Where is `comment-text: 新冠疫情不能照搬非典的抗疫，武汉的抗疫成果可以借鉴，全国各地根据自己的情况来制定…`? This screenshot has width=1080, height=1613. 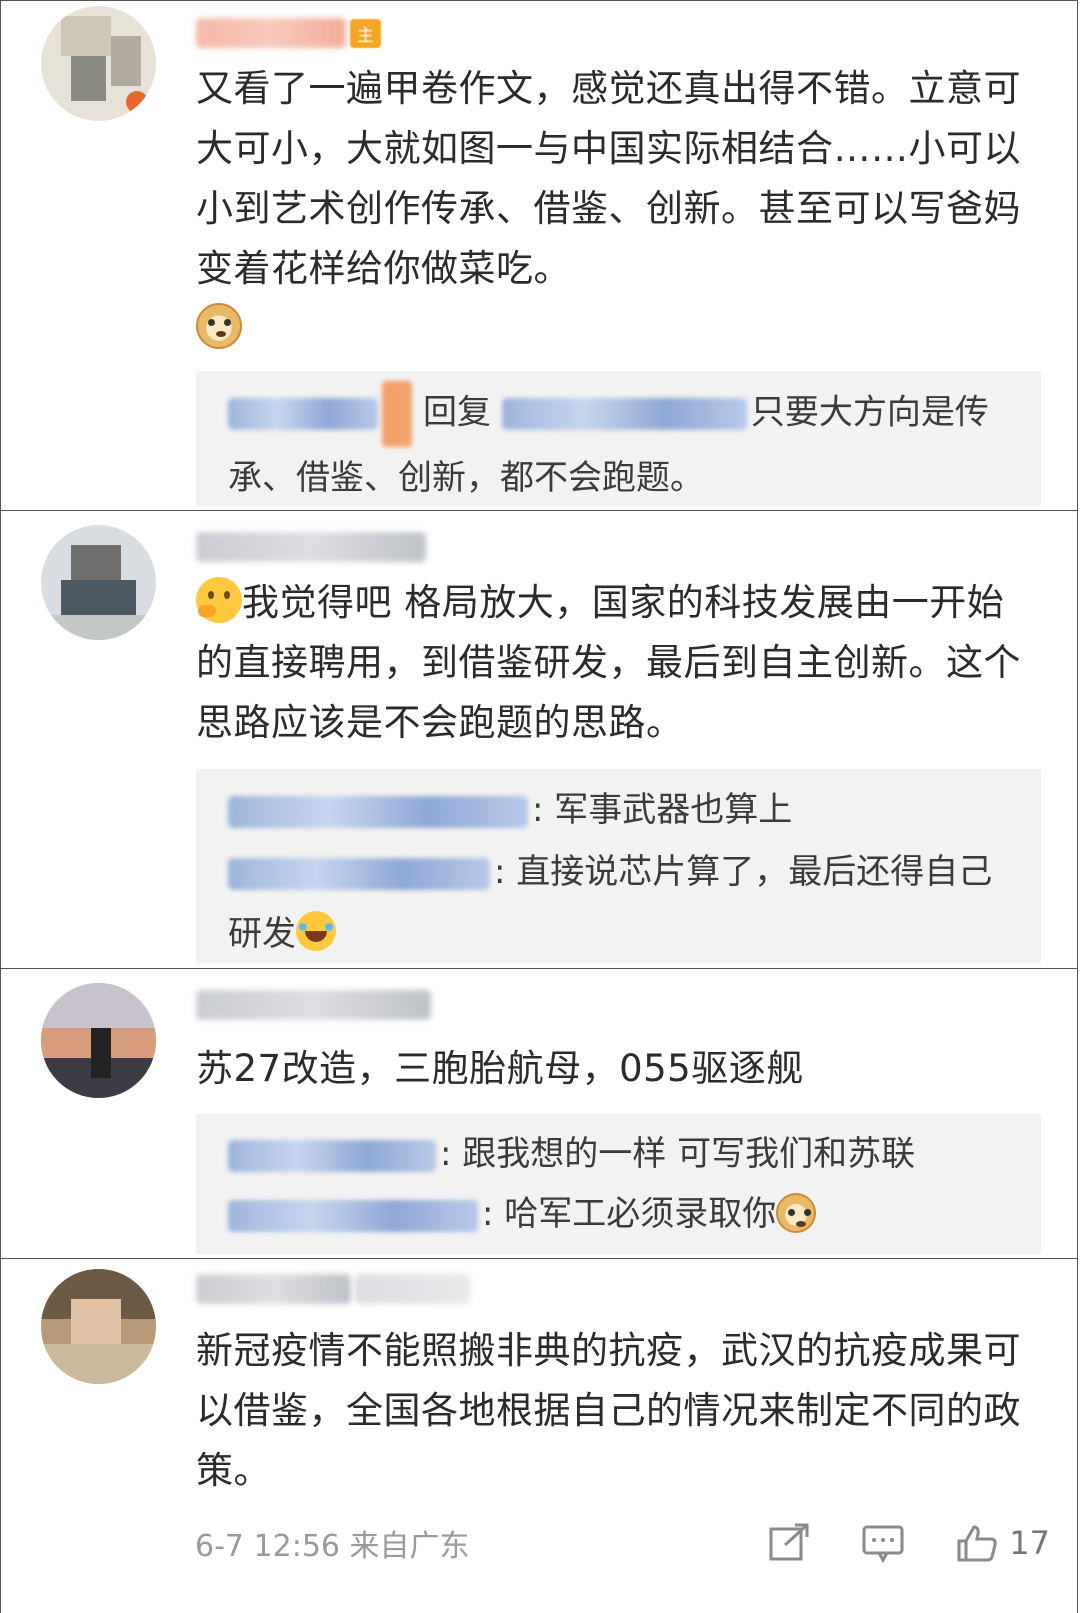
comment-text: 新冠疫情不能照搬非典的抗疫，武汉的抗疫成果可以借鉴，全国各地根据自己的情况来制定… is located at coordinates (608, 1410).